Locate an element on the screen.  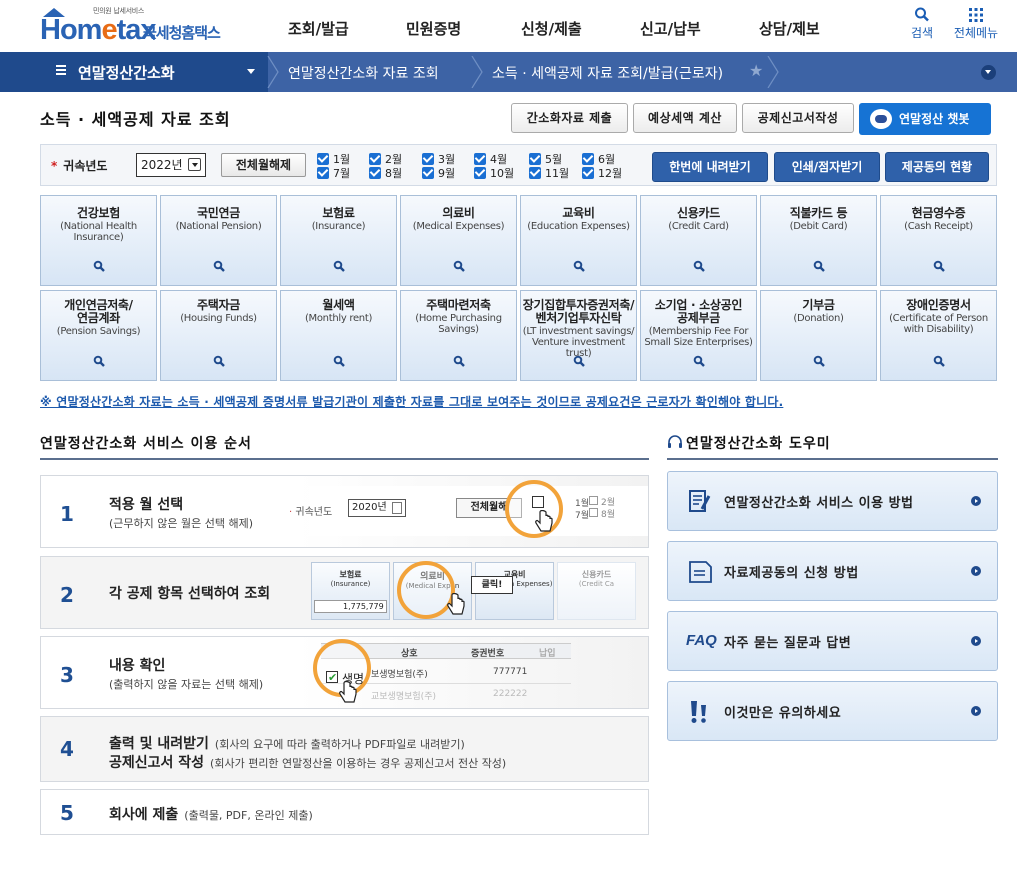
consent-status-button: 제공동의 현황 is located at coordinates (937, 167).